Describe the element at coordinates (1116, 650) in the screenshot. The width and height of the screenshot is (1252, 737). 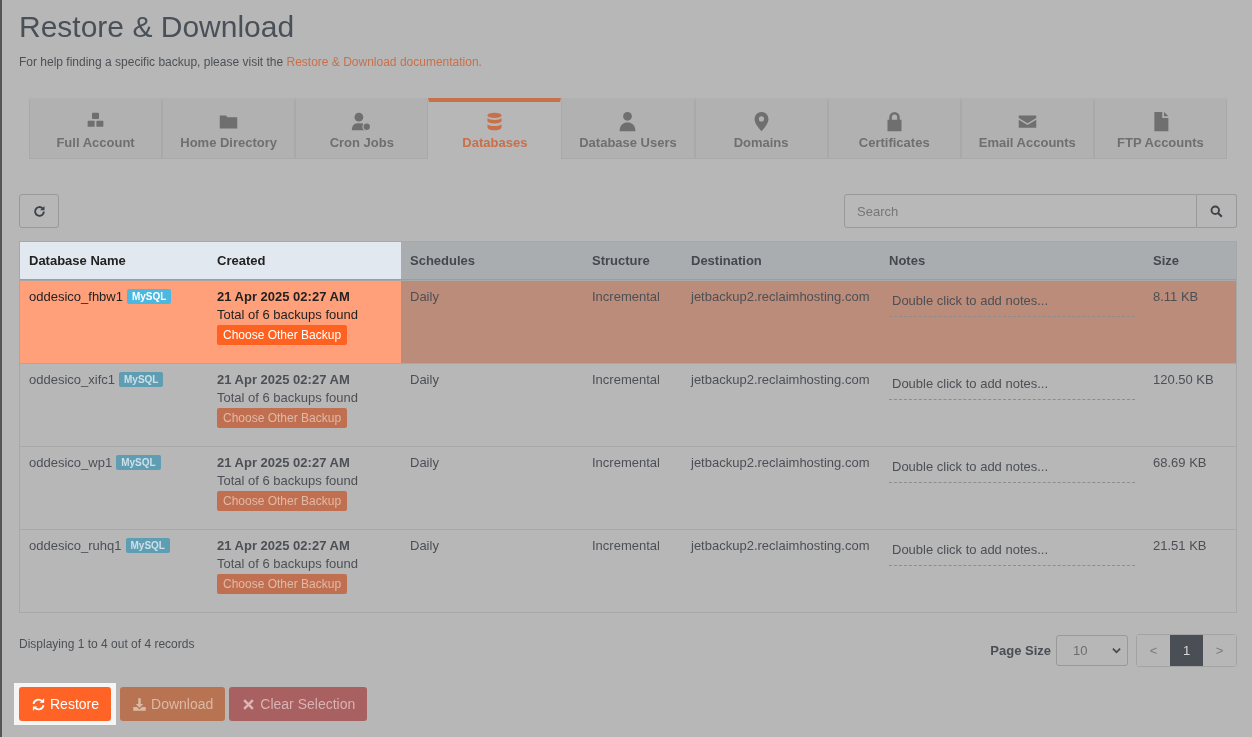
I see `chevron-down-icon` at that location.